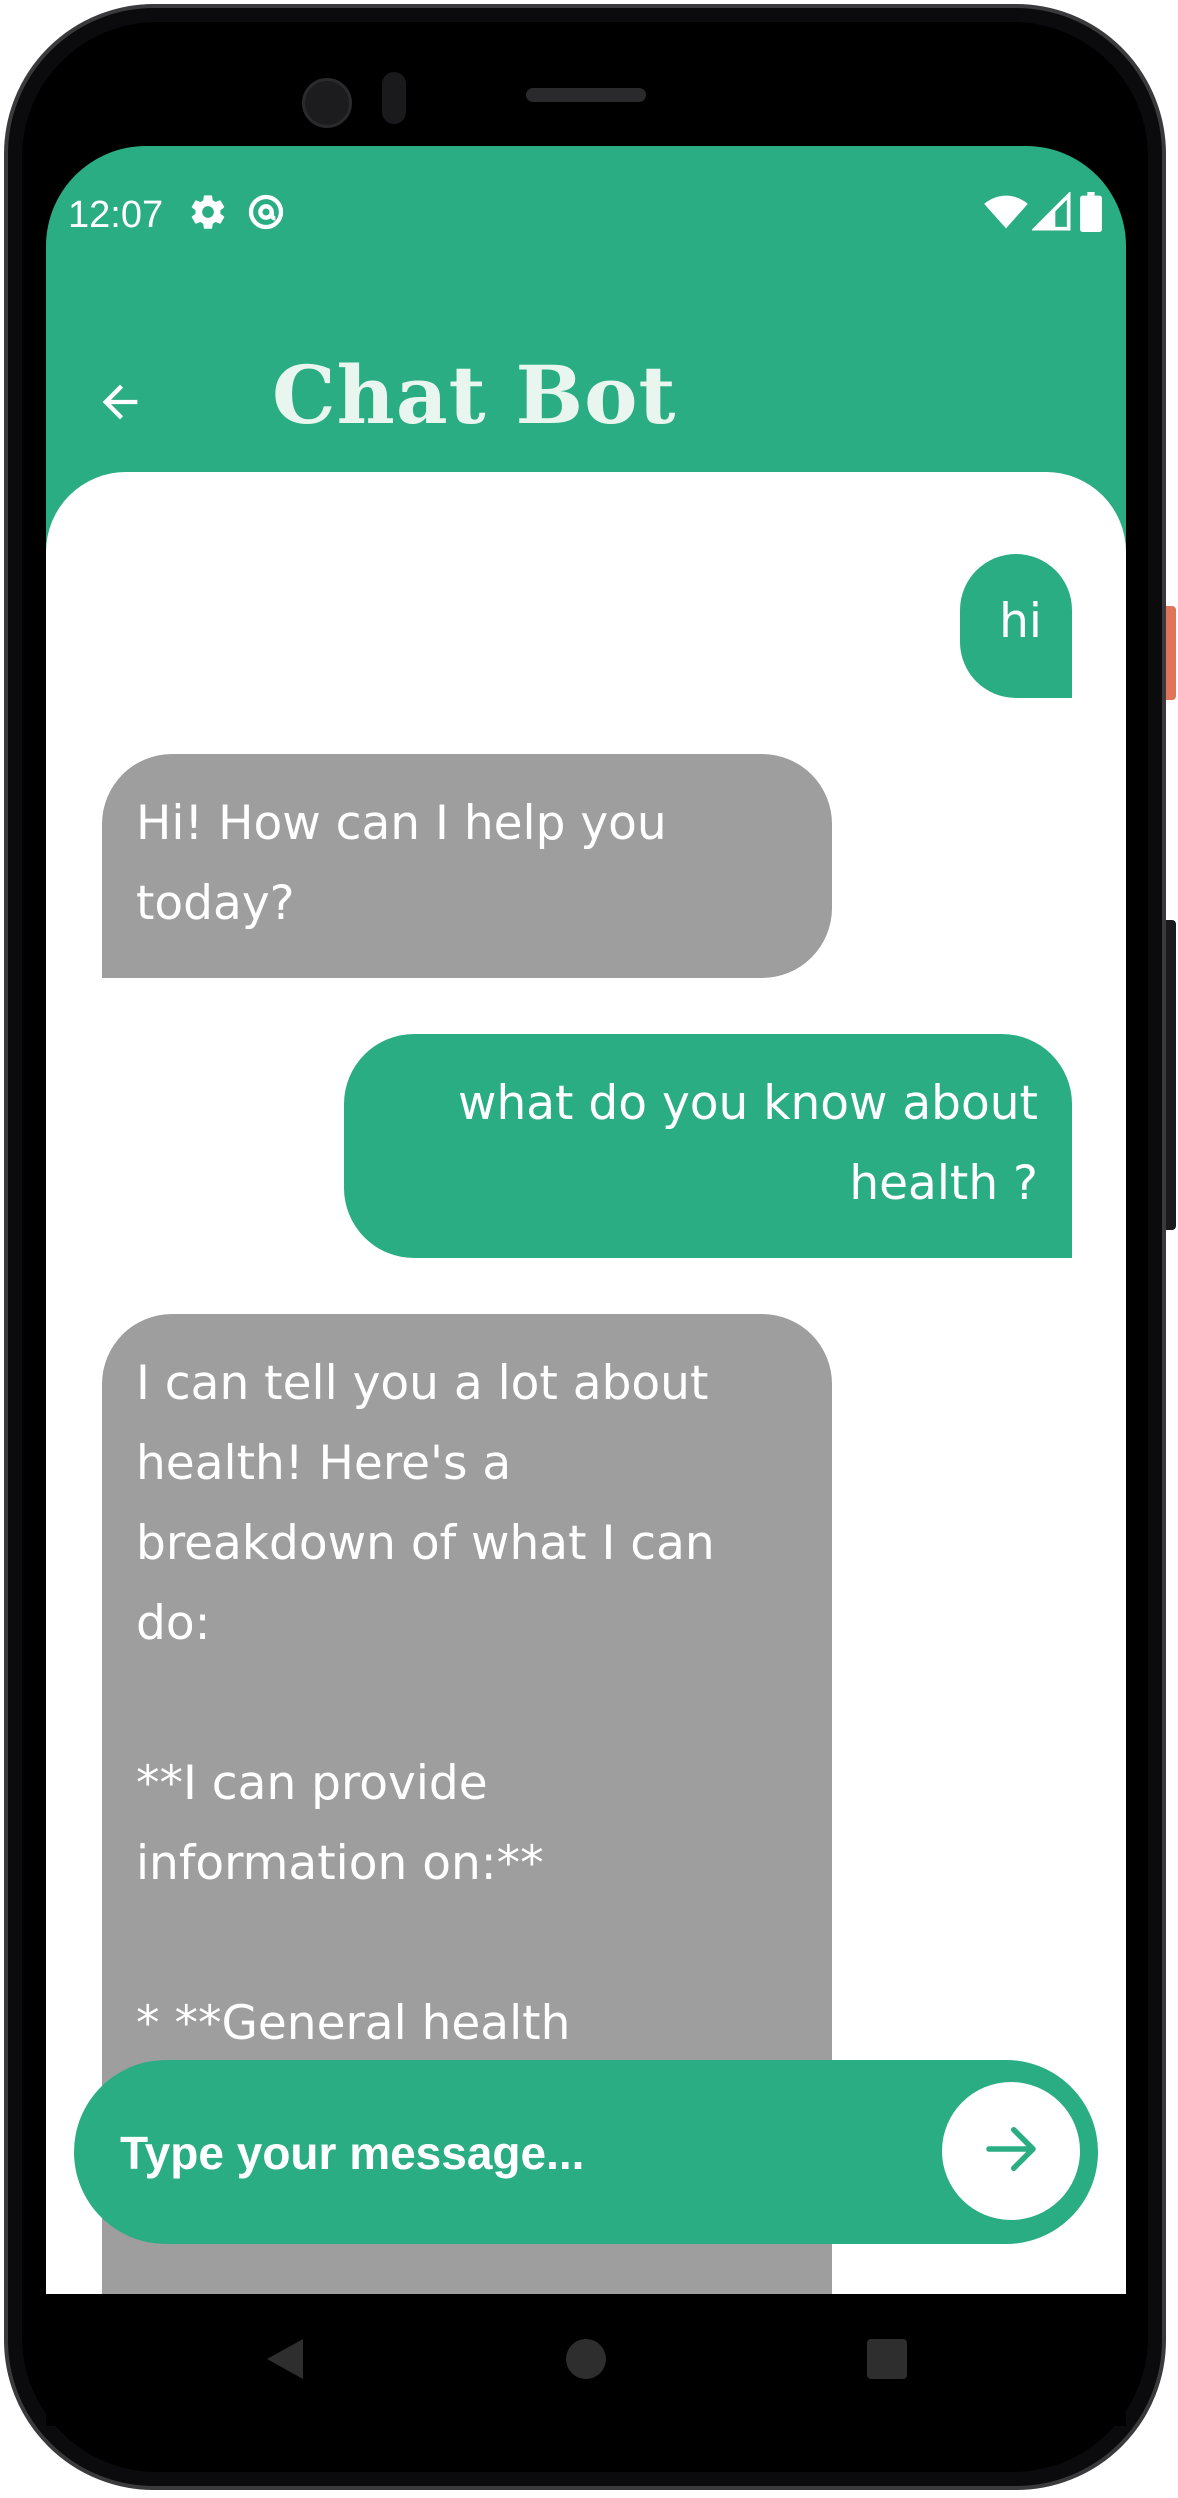  Describe the element at coordinates (708, 1146) in the screenshot. I see `user-message: what do you know about health ?` at that location.